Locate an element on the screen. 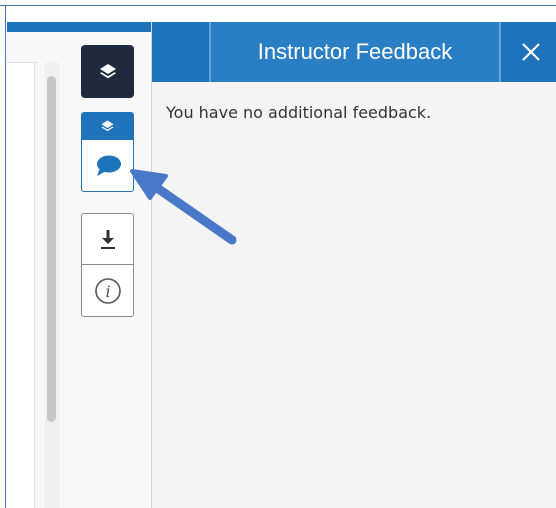 This screenshot has height=508, width=556. viewer-header-strip is located at coordinates (79, 27).